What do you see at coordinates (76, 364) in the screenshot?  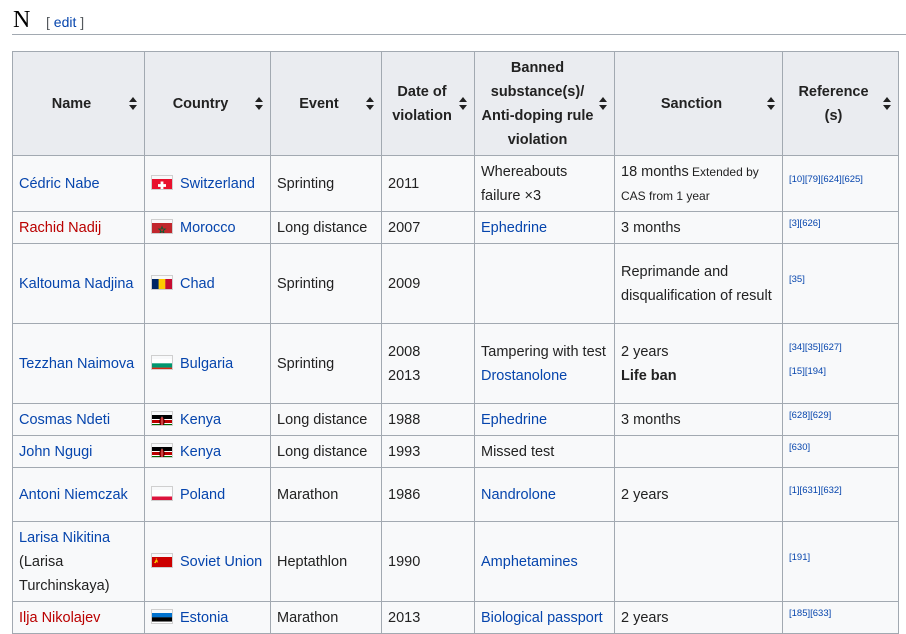 I see `athlete-link: Tezzhan Naimova` at bounding box center [76, 364].